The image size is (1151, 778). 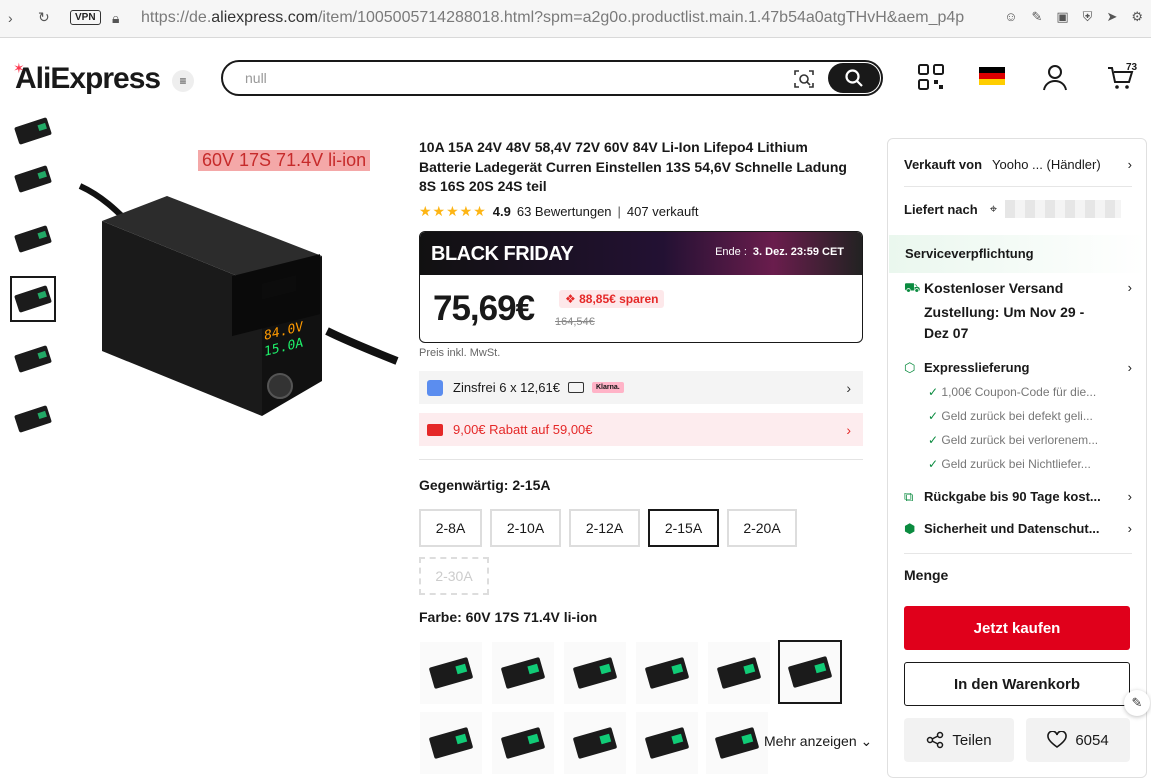 What do you see at coordinates (1063, 209) in the screenshot?
I see `address-redacted` at bounding box center [1063, 209].